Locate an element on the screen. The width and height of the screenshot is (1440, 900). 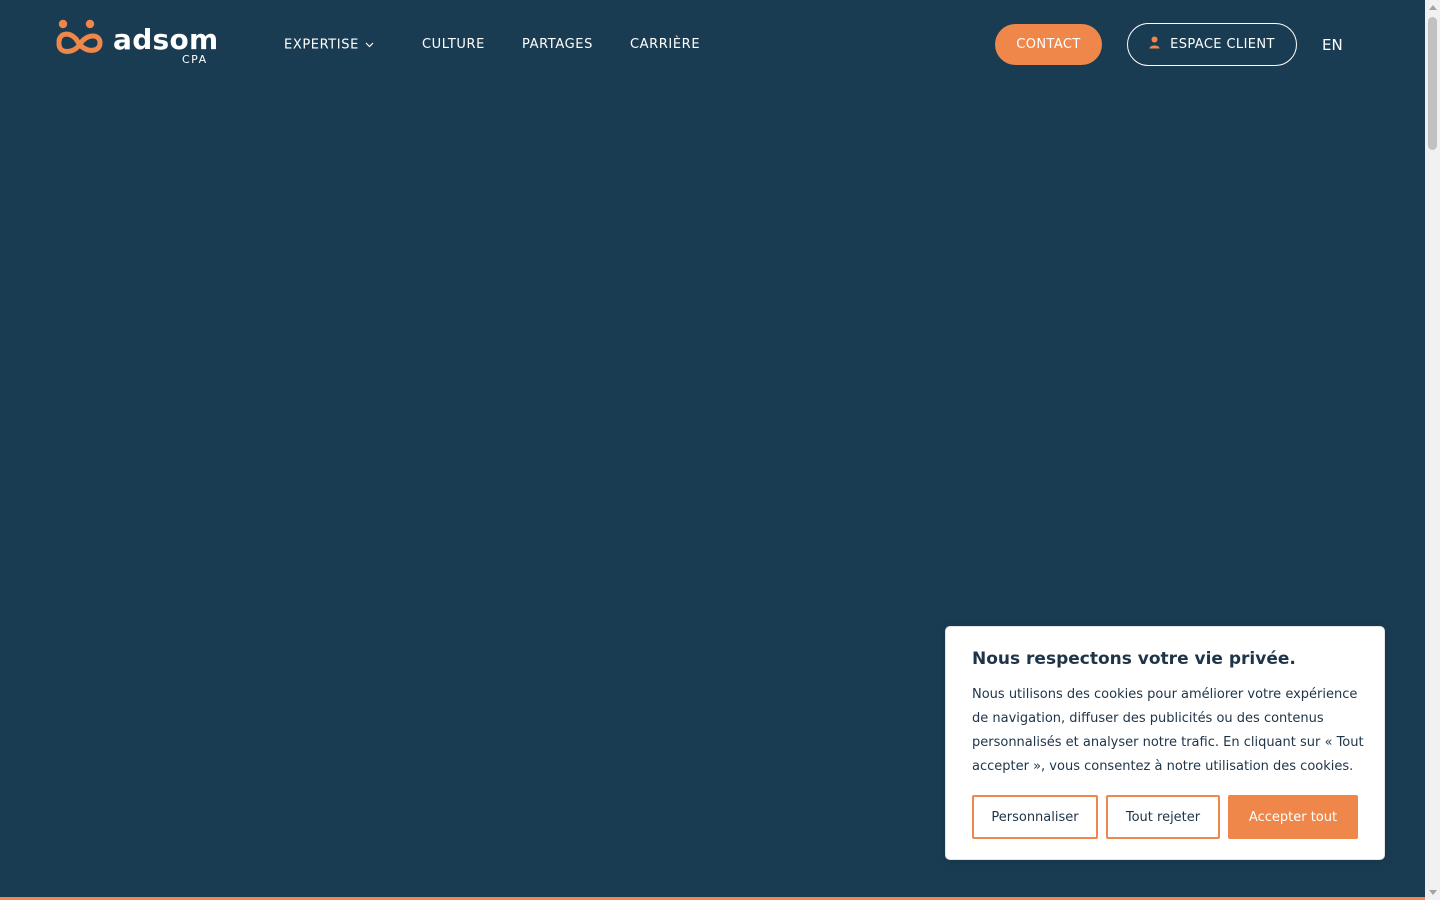
chevron-down-icon is located at coordinates (369, 45).